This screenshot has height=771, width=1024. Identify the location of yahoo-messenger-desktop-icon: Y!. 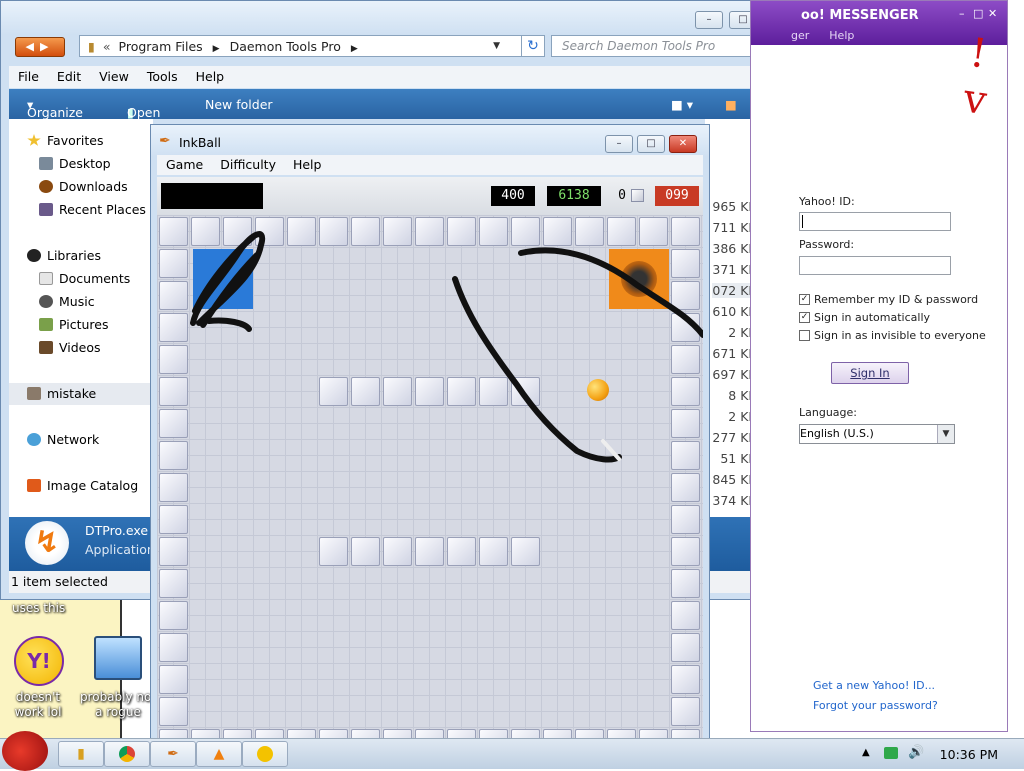
(39, 661).